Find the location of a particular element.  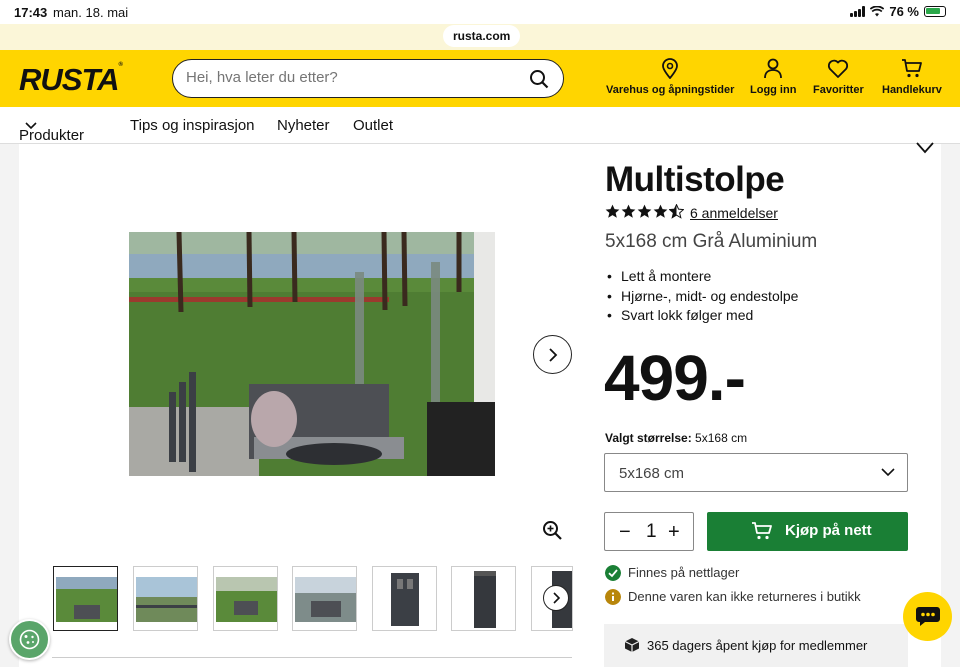

cookie-icon is located at coordinates (29, 639).